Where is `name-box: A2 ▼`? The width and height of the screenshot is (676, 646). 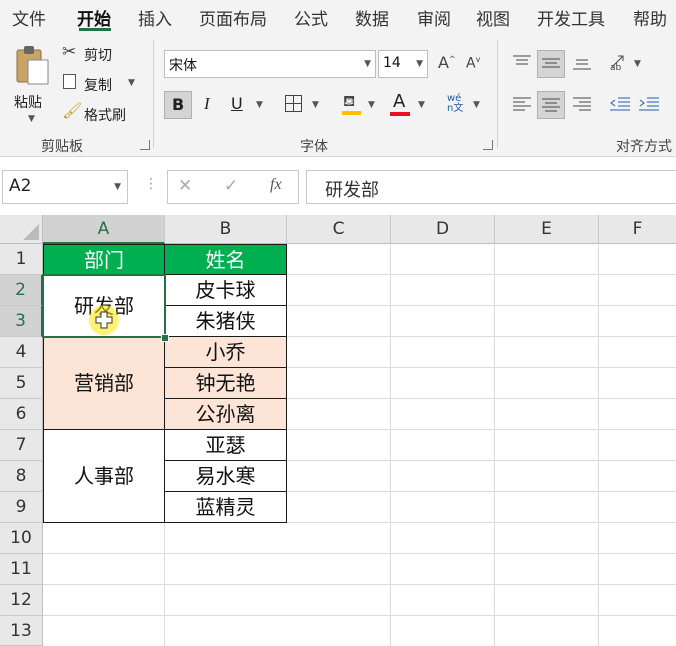
name-box: A2 ▼ is located at coordinates (65, 187).